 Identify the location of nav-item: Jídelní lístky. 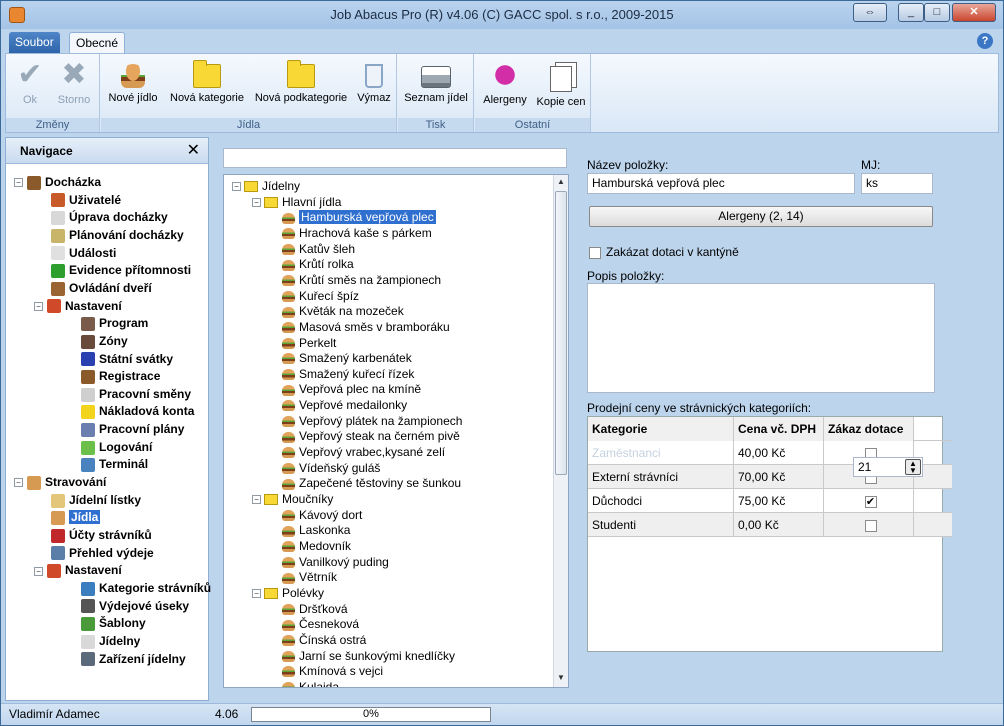
(87, 500).